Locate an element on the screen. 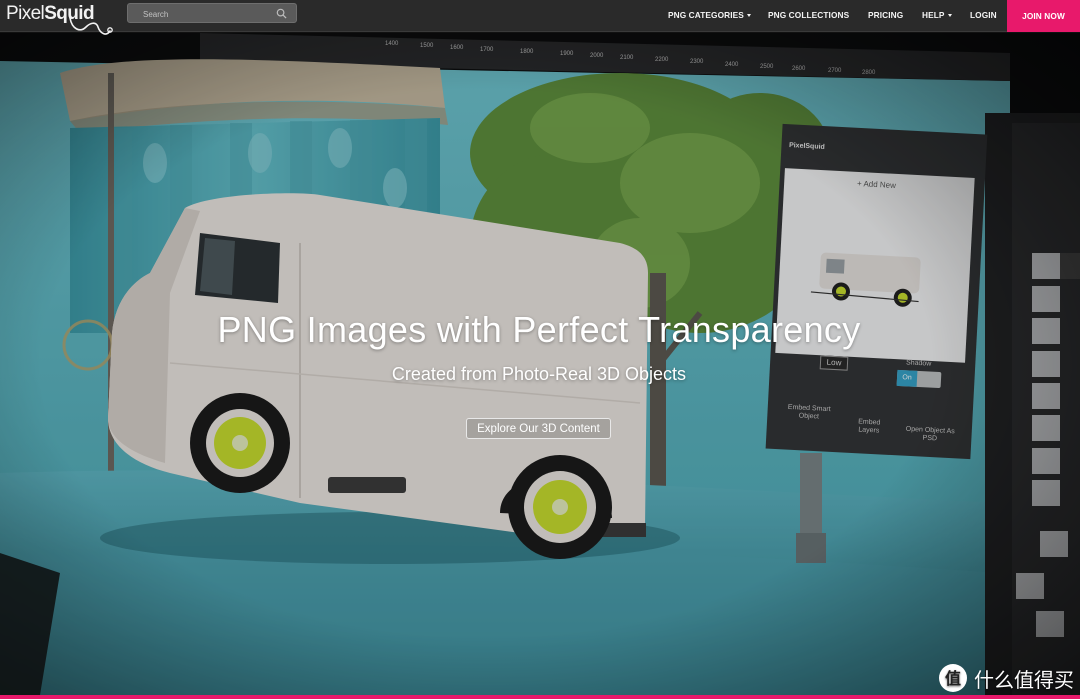  nav-pricing: PRICING is located at coordinates (885, 15).